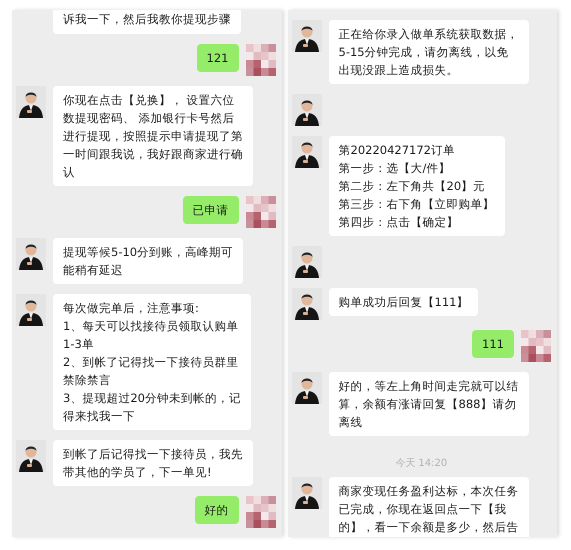 The height and width of the screenshot is (550, 571). I want to click on message-line: 第20220427172订单, so click(397, 150).